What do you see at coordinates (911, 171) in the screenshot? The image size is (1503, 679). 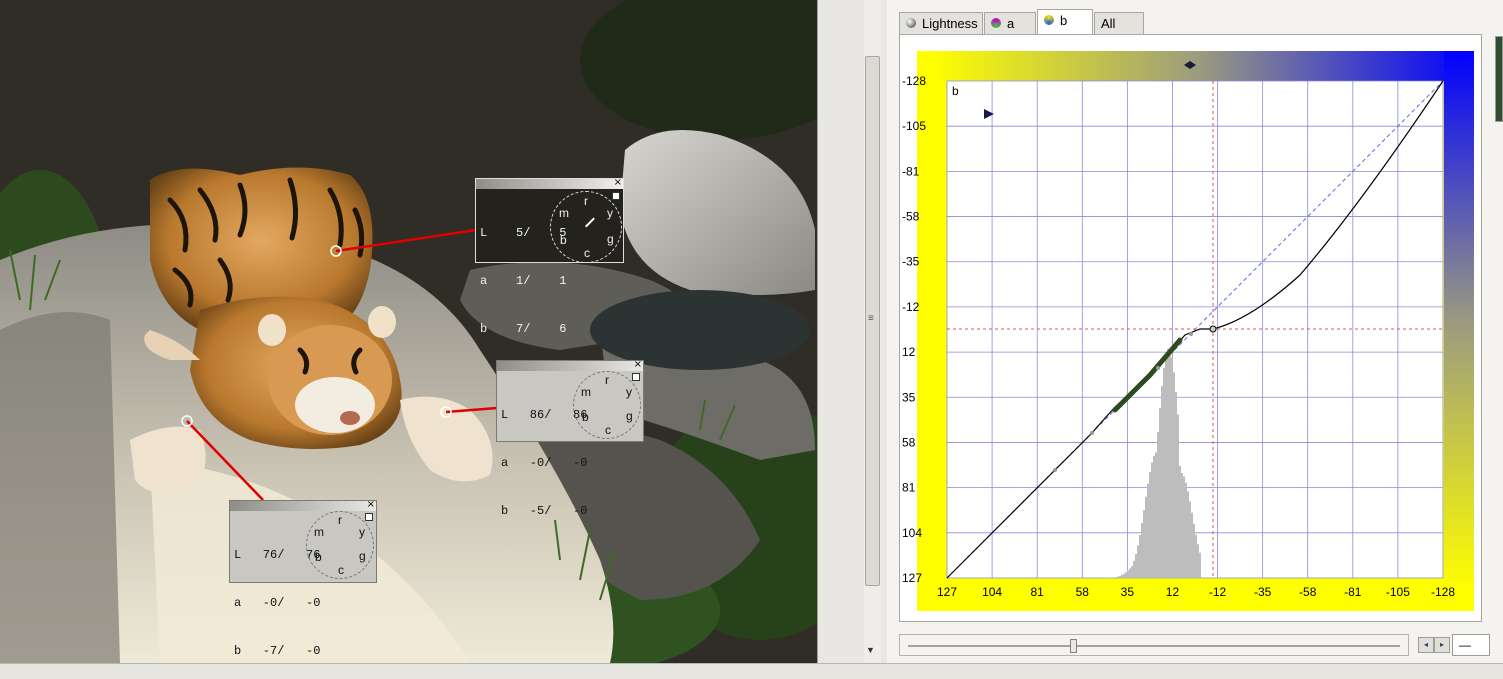 I see `y-tick-label: -81` at bounding box center [911, 171].